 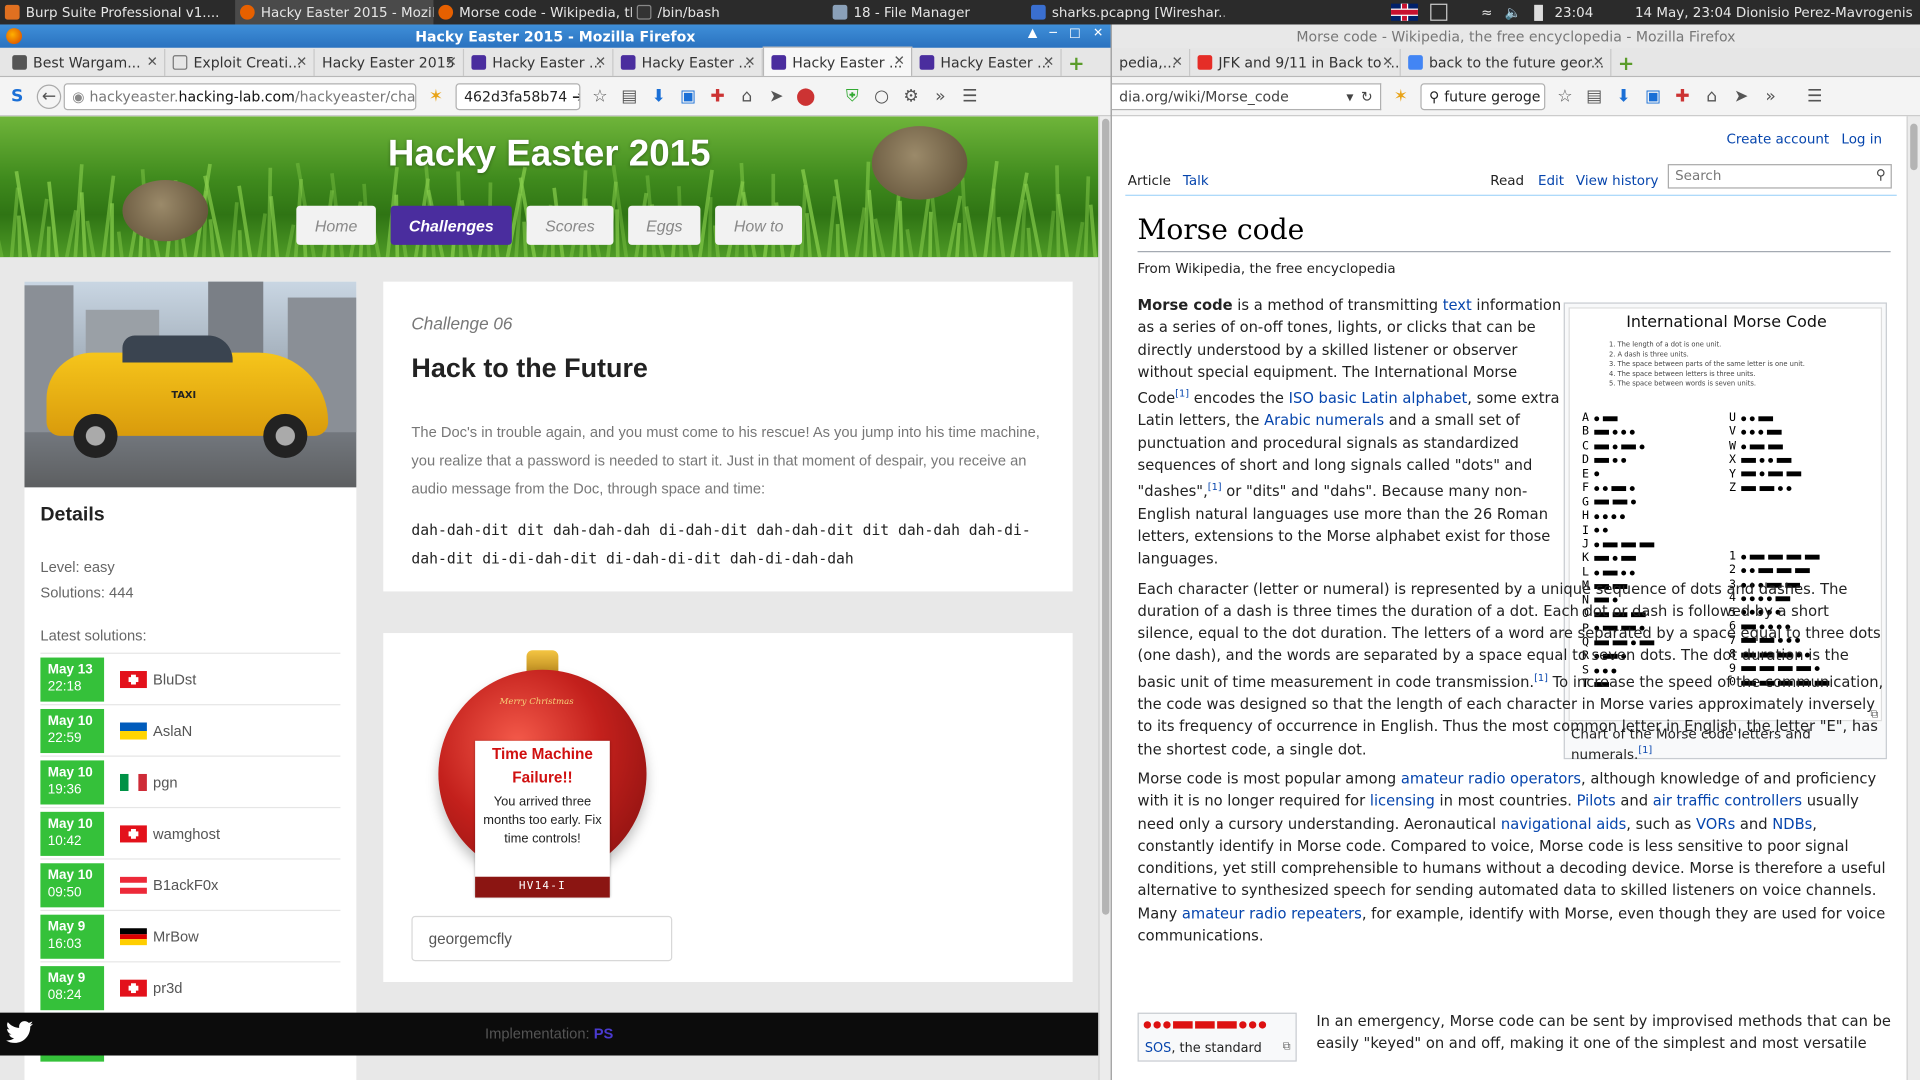 What do you see at coordinates (1596, 801) in the screenshot?
I see `article-link: Pilots` at bounding box center [1596, 801].